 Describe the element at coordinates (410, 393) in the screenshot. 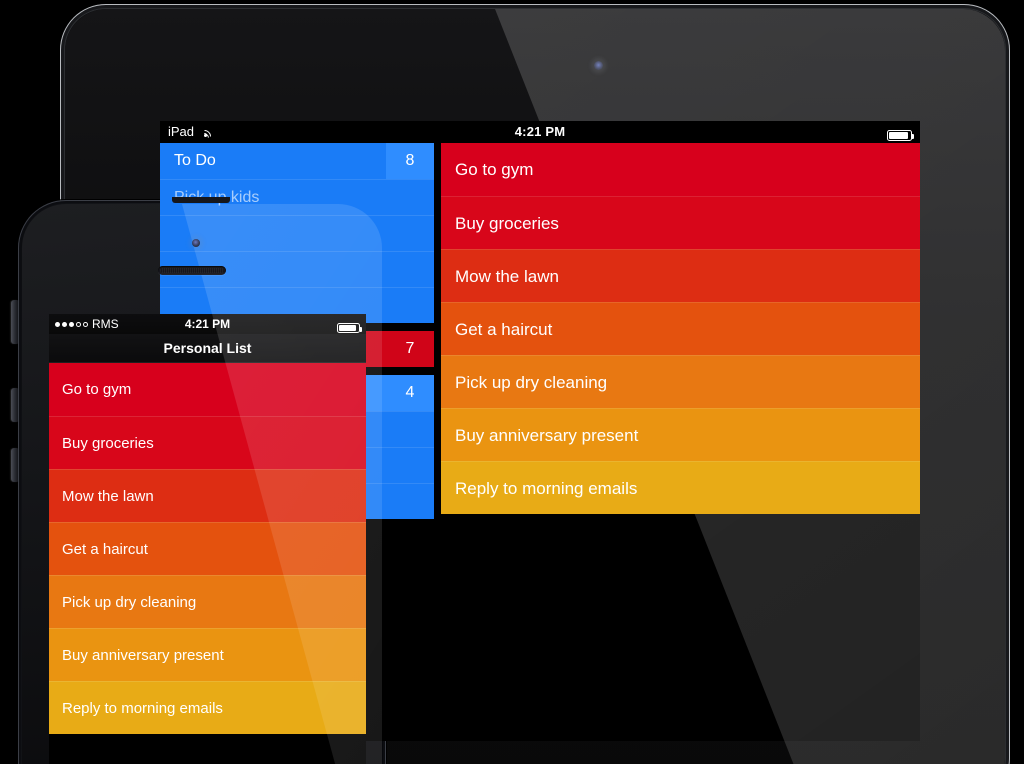

I see `count-badge: 4` at that location.